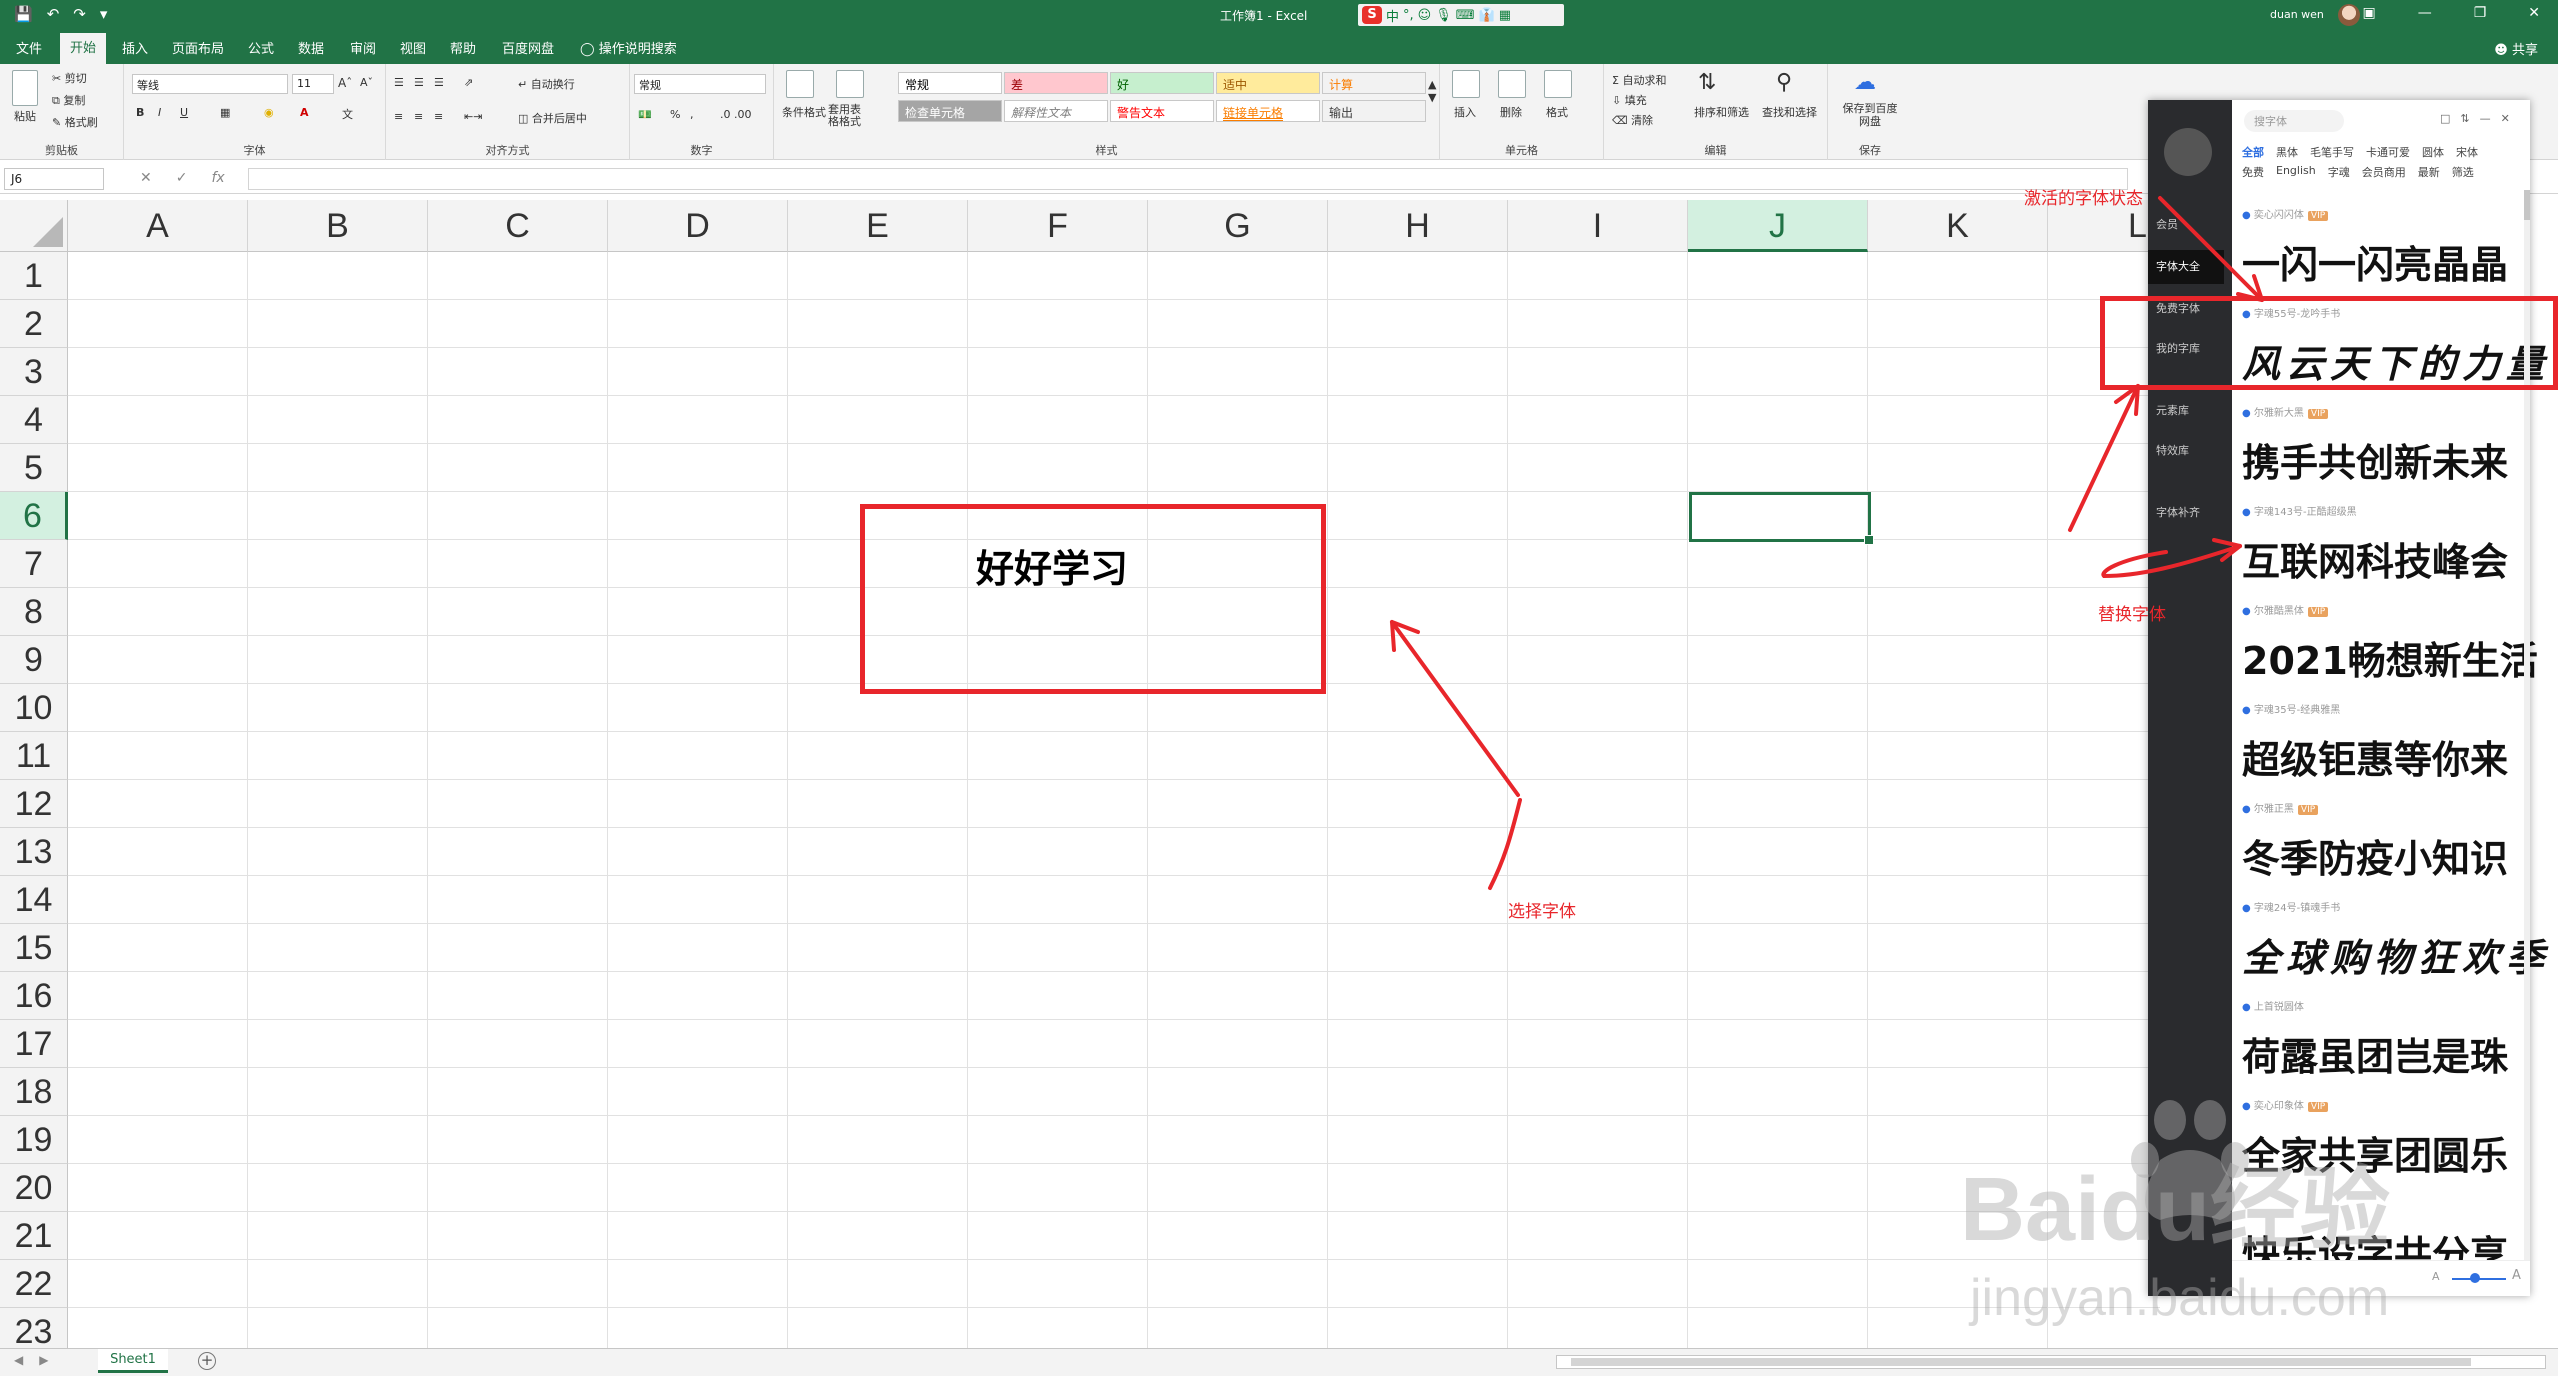  Describe the element at coordinates (1707, 82) in the screenshot. I see `sort-filter-icon: ⇅` at that location.